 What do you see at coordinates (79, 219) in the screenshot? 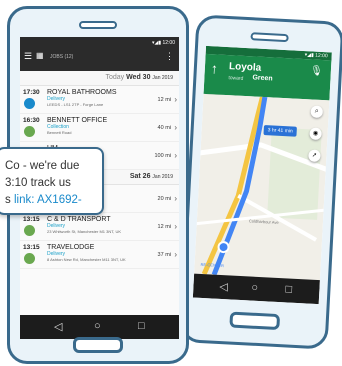
I see `job-name: C & D TRANSPORT` at bounding box center [79, 219].